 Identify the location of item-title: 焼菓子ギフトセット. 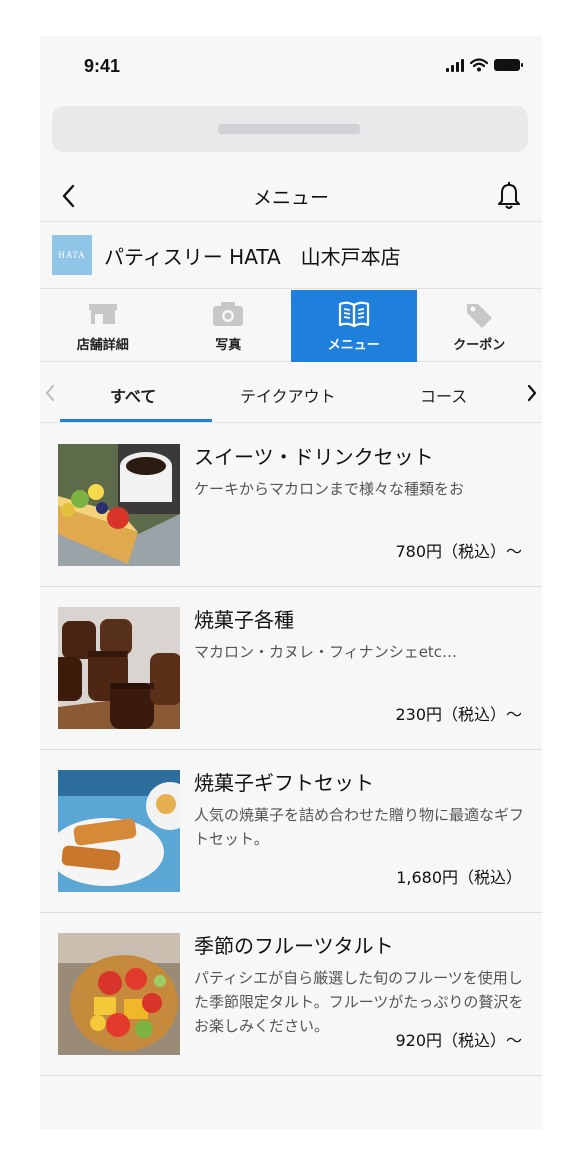
(284, 783).